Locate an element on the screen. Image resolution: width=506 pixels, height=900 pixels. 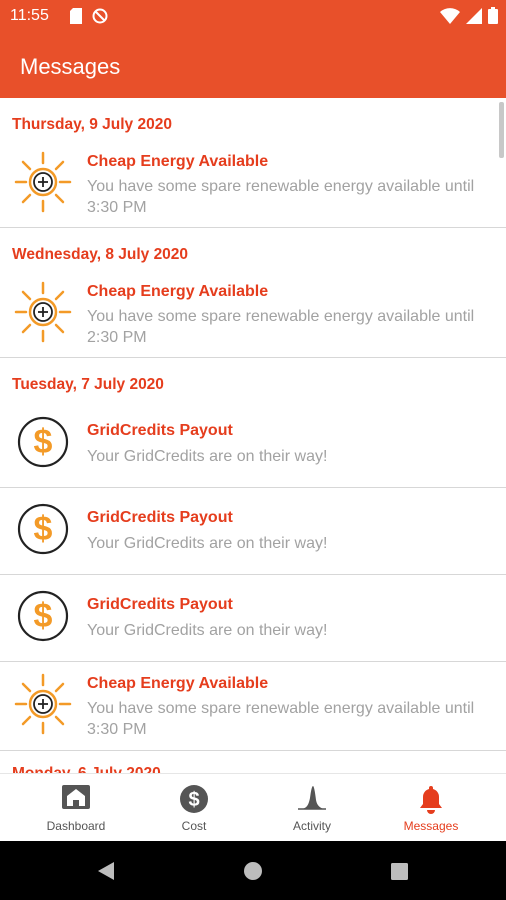
nav-dashboard: Dashboard is located at coordinates (76, 808).